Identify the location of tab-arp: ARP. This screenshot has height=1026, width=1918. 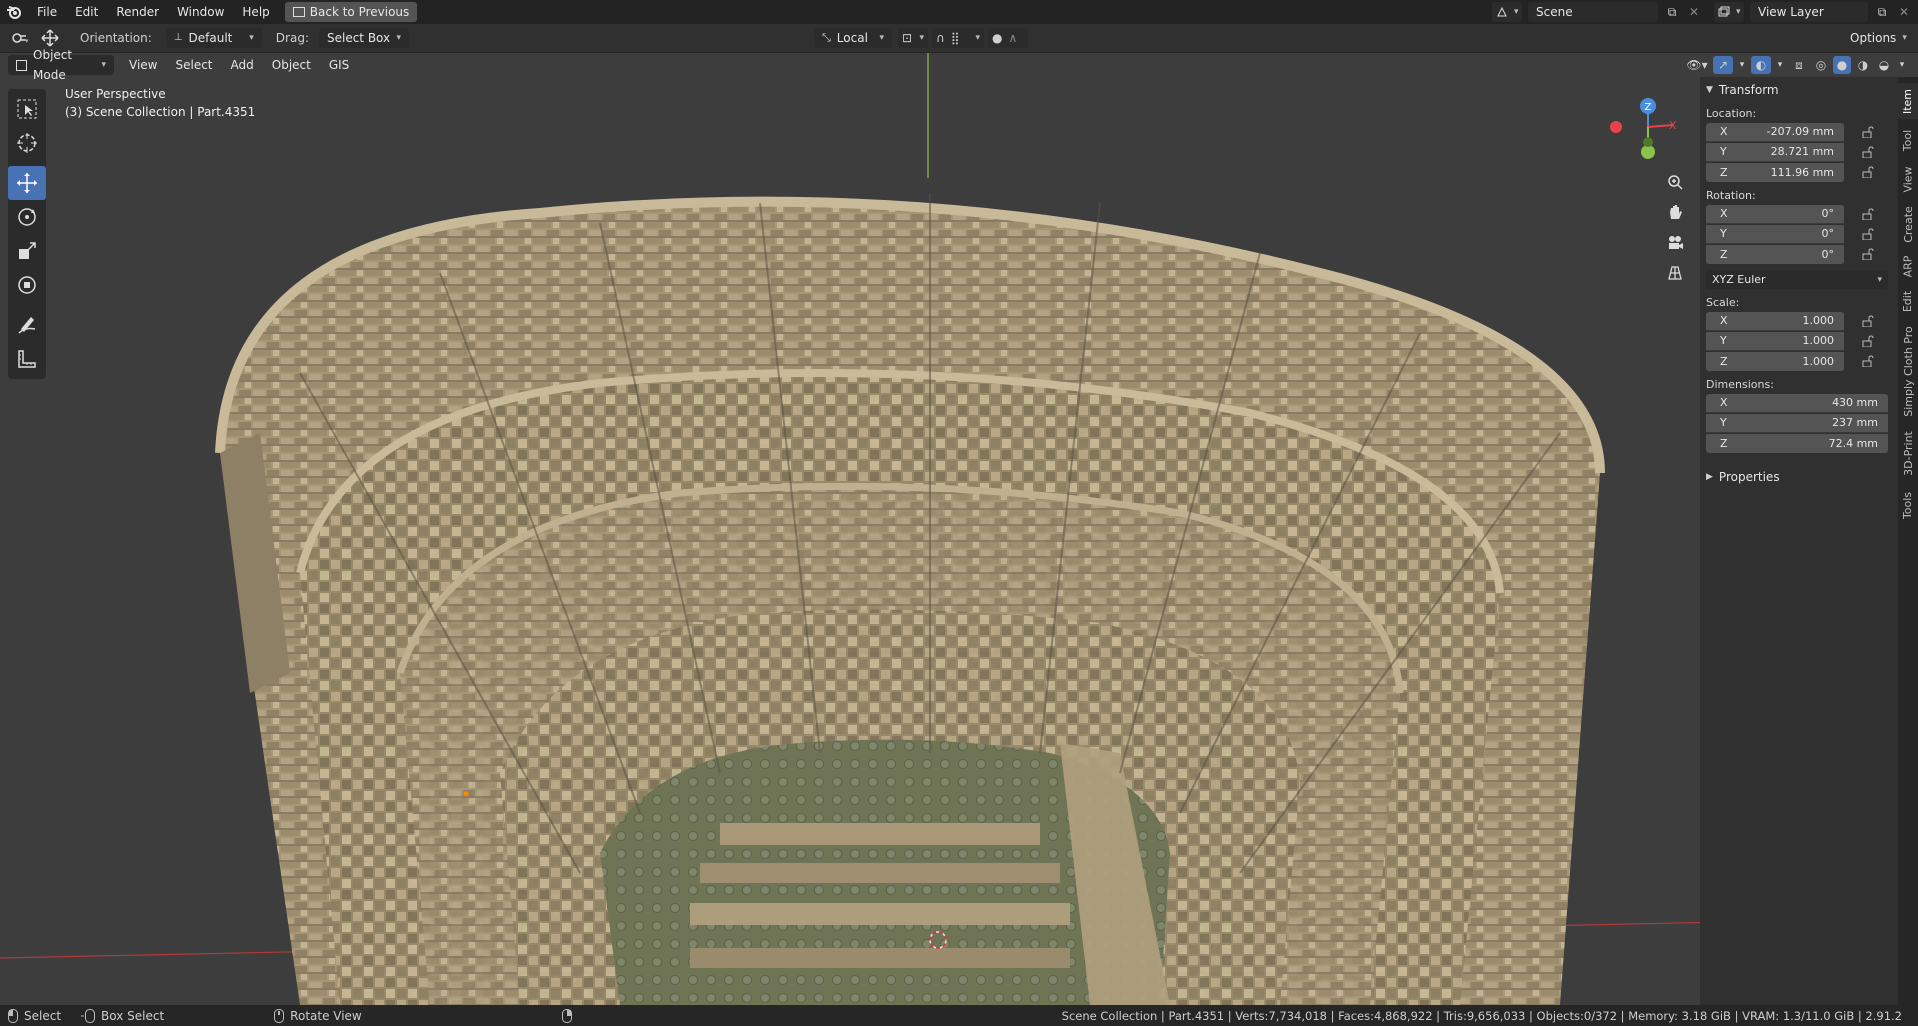
(1908, 266).